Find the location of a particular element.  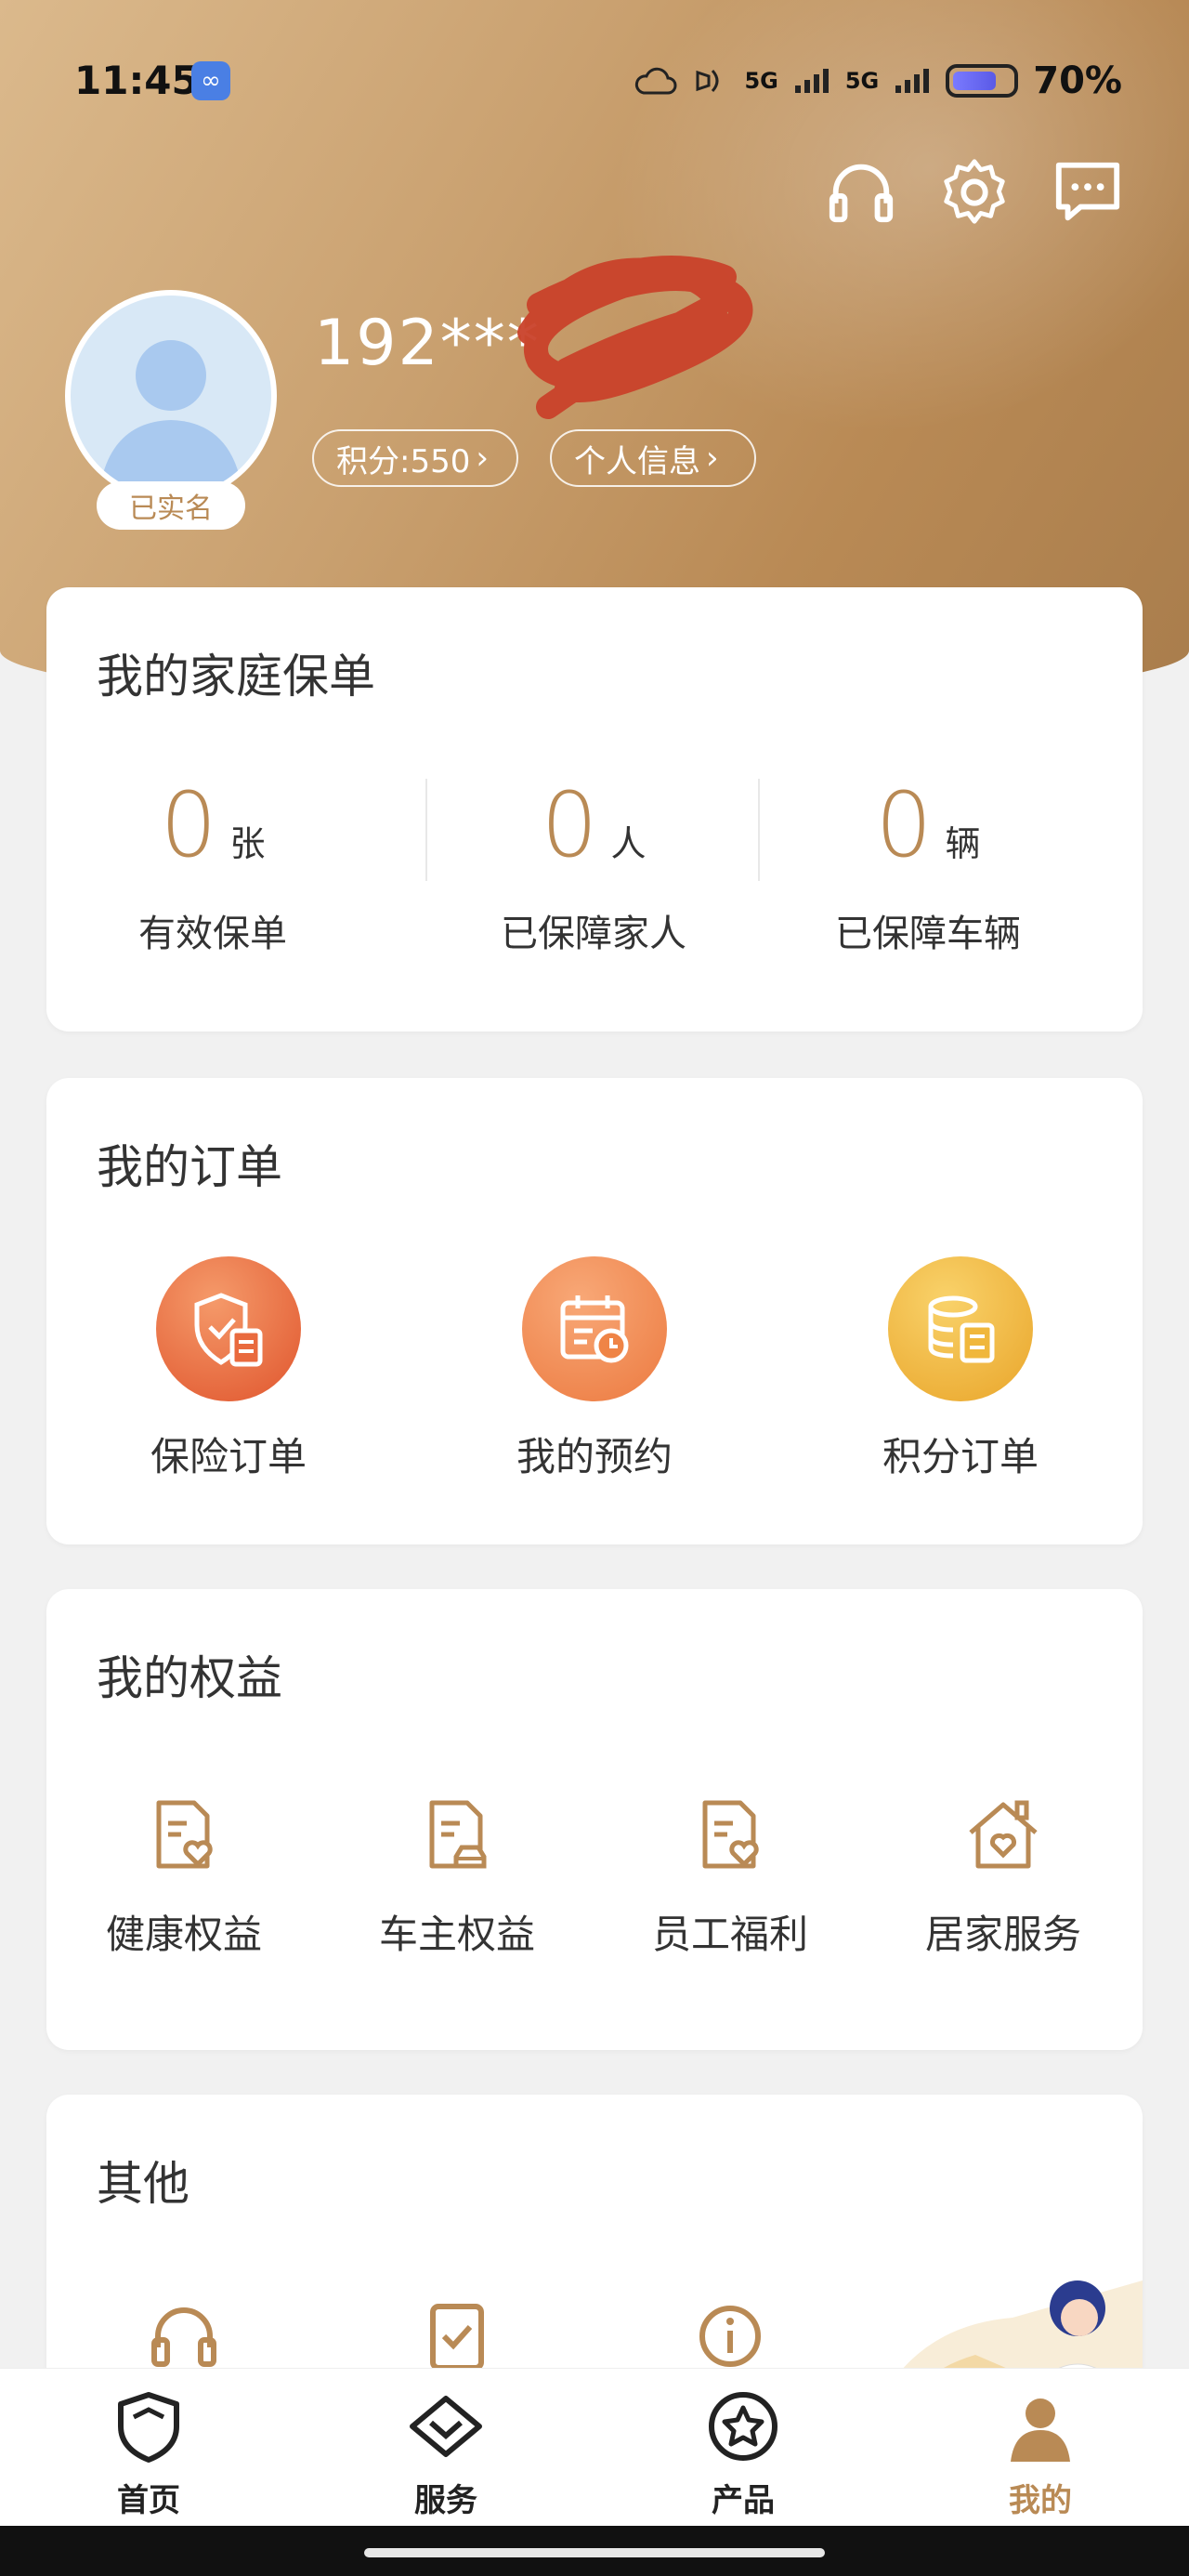

status-time: 11:45 is located at coordinates (137, 80).